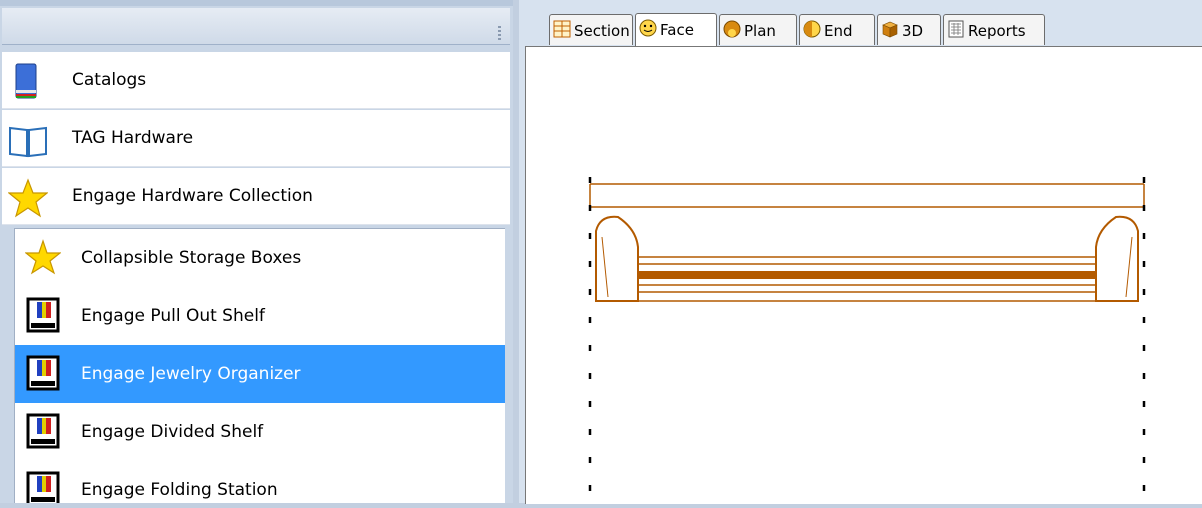 The height and width of the screenshot is (508, 1202). I want to click on end-icon, so click(812, 29).